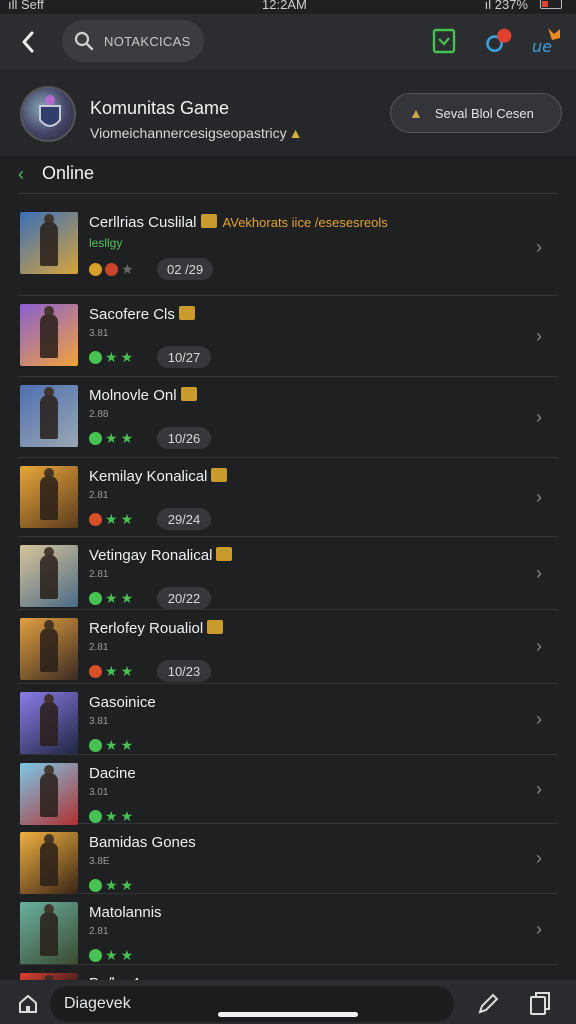 This screenshot has height=1024, width=576. Describe the element at coordinates (288, 719) in the screenshot. I see `list-item: Gasoinice 3.81 ★ ★ ›` at that location.